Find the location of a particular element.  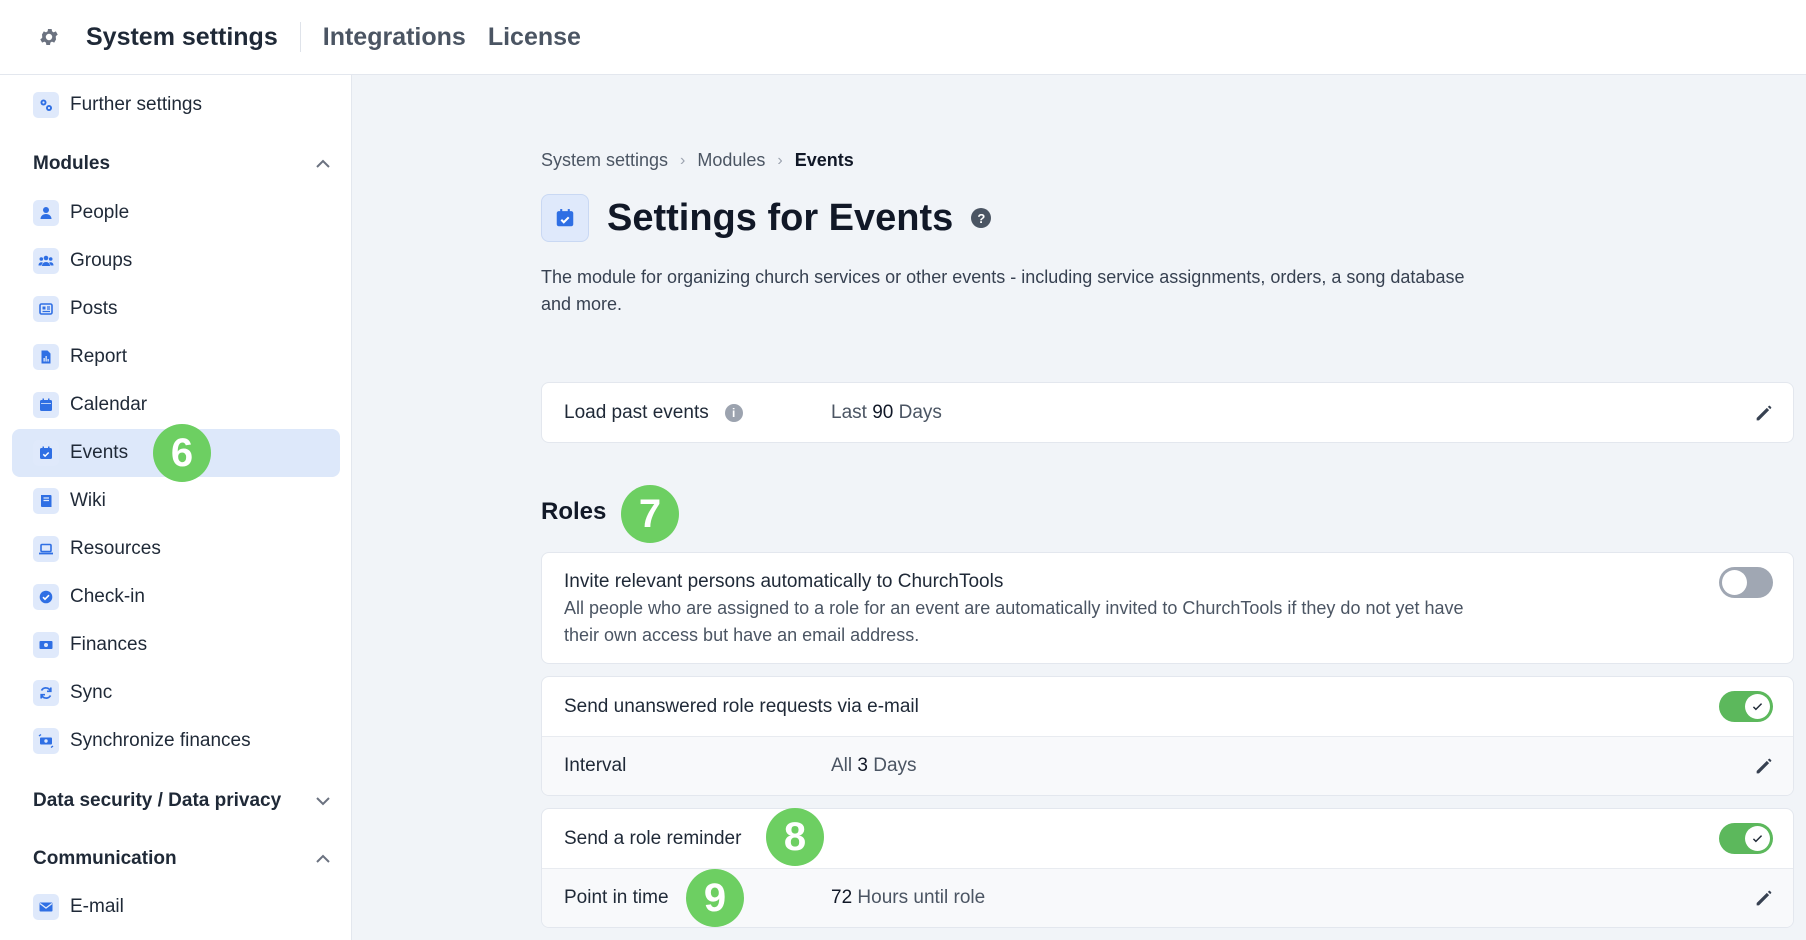

app-title: System settings is located at coordinates (182, 37).